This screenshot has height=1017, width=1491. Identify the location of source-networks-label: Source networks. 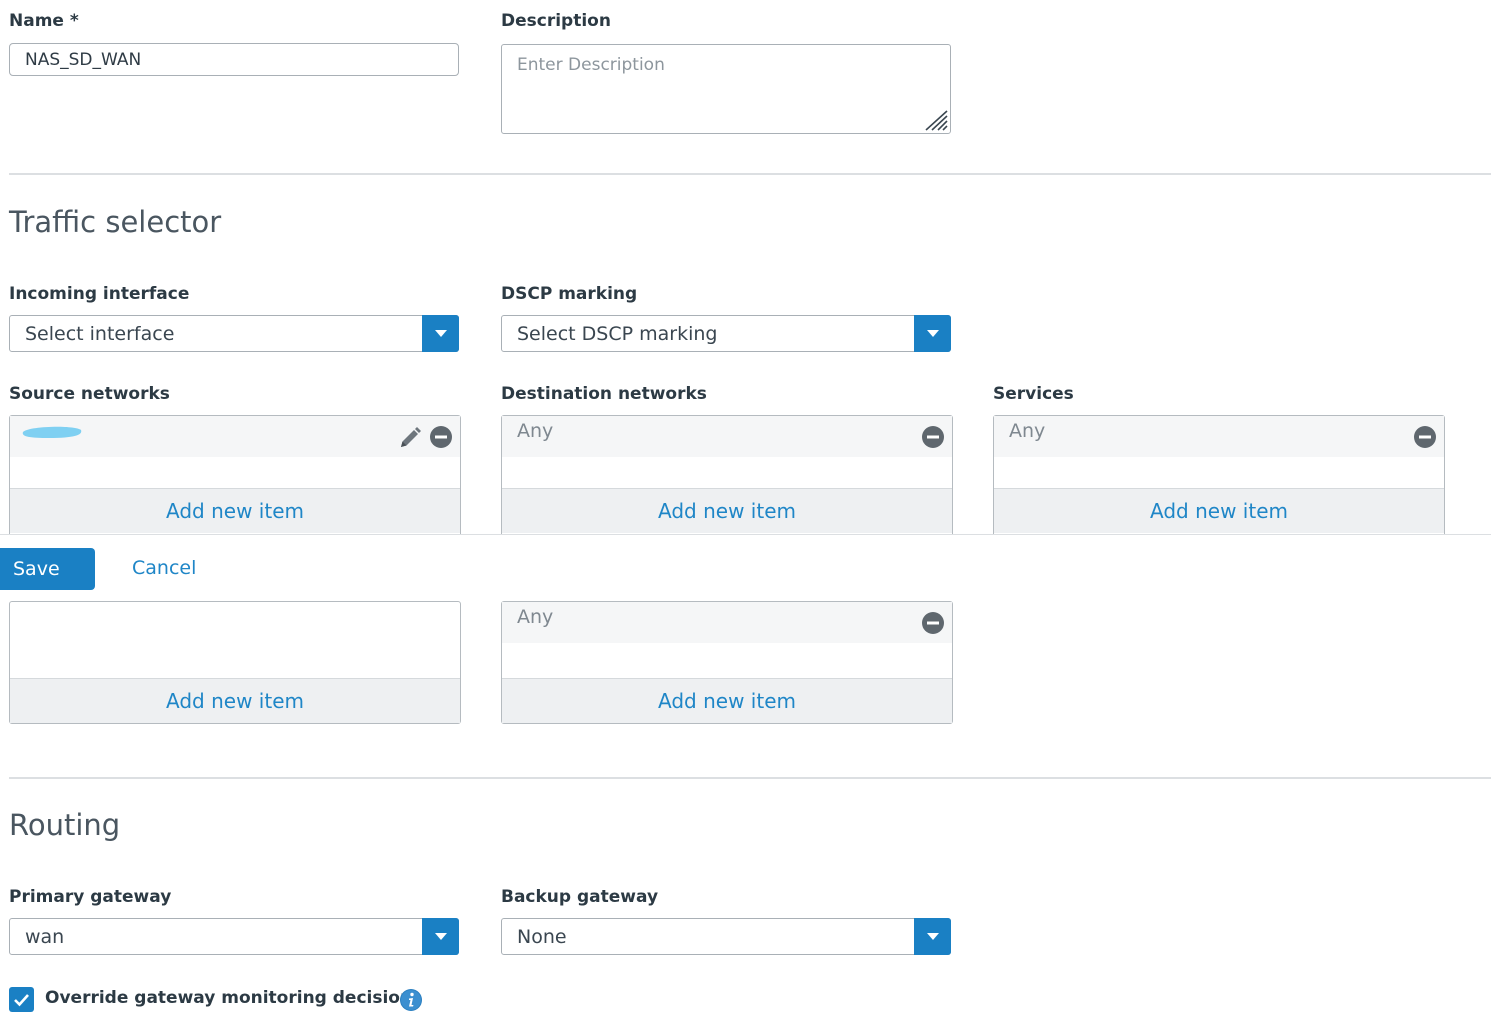
(89, 394).